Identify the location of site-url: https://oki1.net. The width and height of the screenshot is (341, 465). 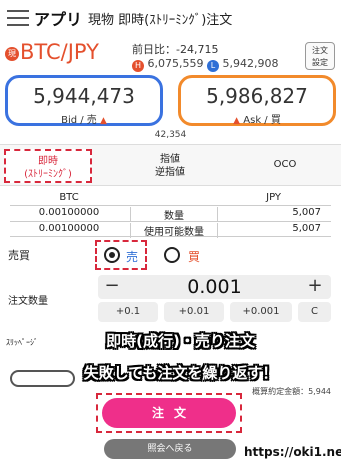
(292, 452).